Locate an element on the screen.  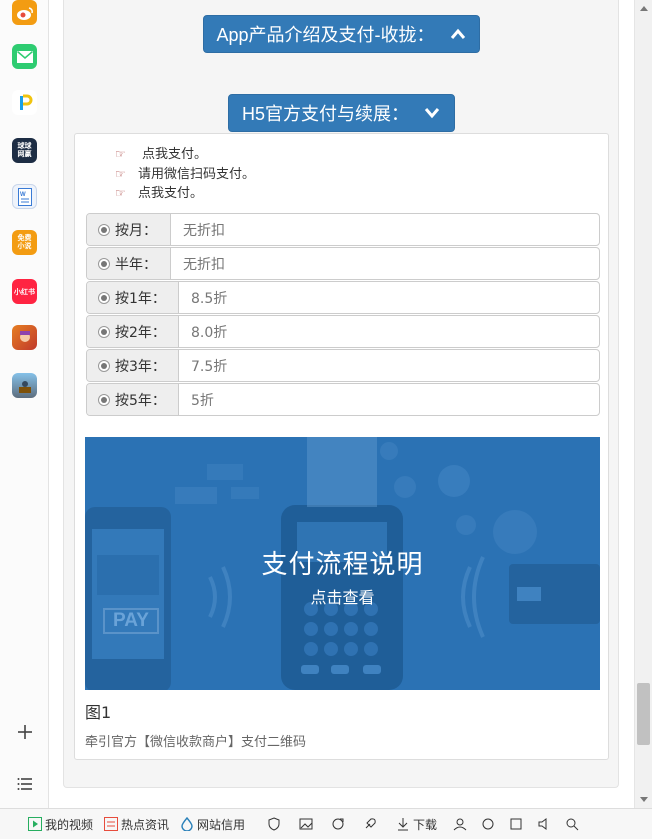
weibo-icon is located at coordinates (24, 12).